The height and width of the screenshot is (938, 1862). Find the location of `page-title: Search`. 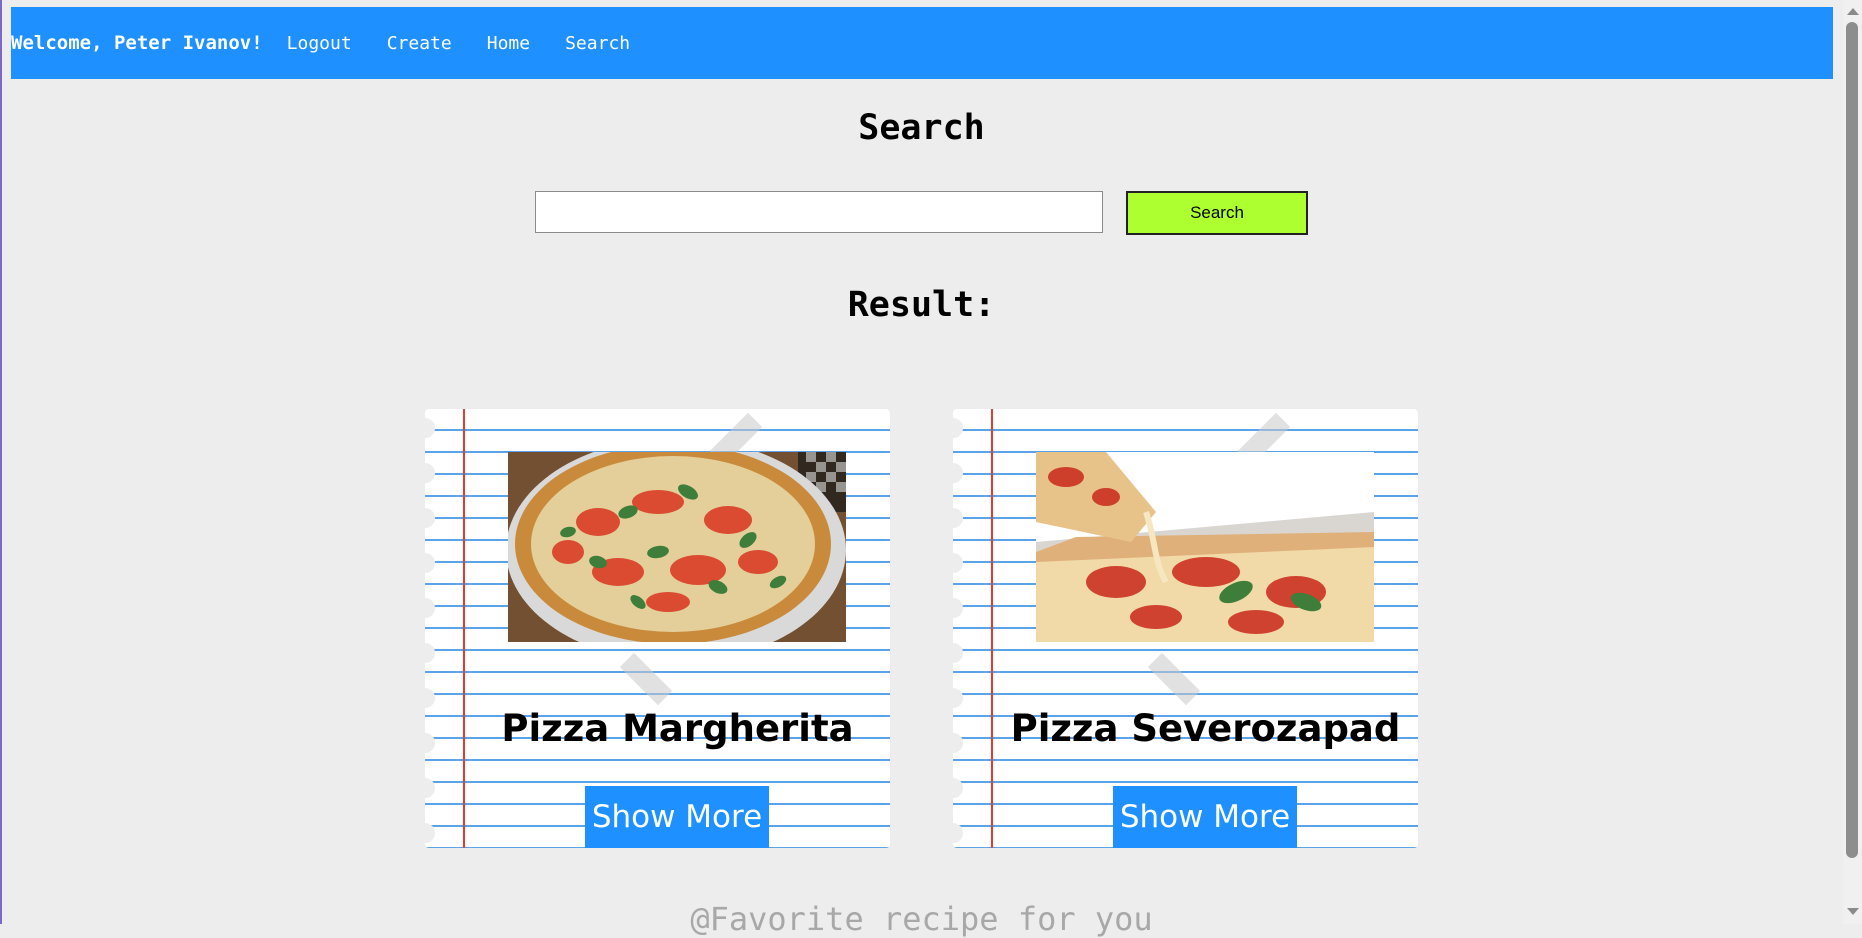

page-title: Search is located at coordinates (921, 128).